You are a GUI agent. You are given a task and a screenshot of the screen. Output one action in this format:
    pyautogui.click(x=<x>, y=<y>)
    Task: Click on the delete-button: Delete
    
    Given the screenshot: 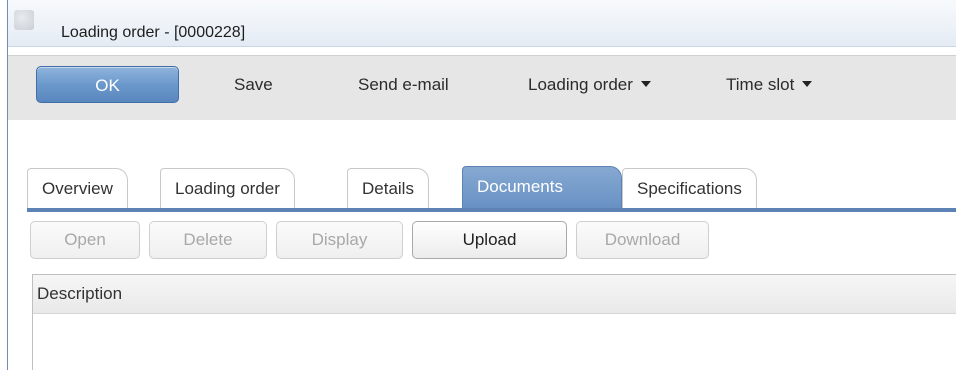 What is the action you would take?
    pyautogui.click(x=208, y=240)
    